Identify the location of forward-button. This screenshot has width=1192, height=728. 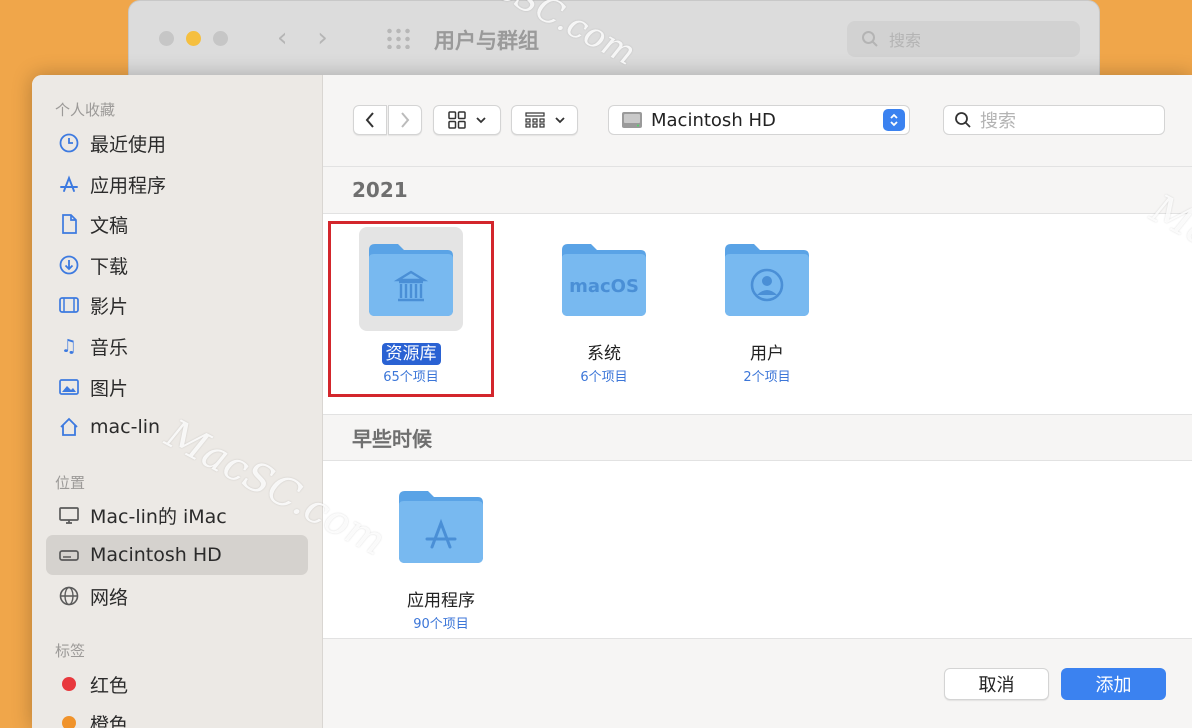
(405, 120).